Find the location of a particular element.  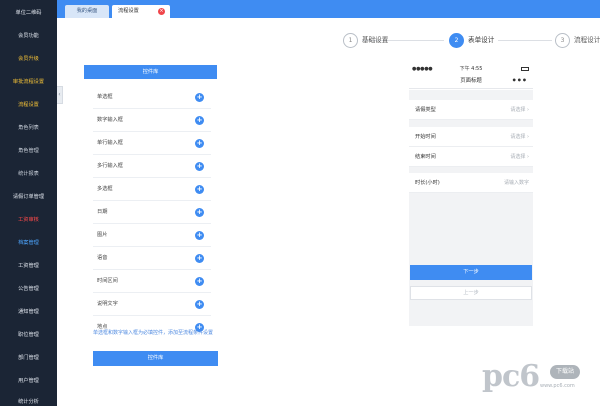

sidebar-item-salary-review: 工资审核 is located at coordinates (28, 220).